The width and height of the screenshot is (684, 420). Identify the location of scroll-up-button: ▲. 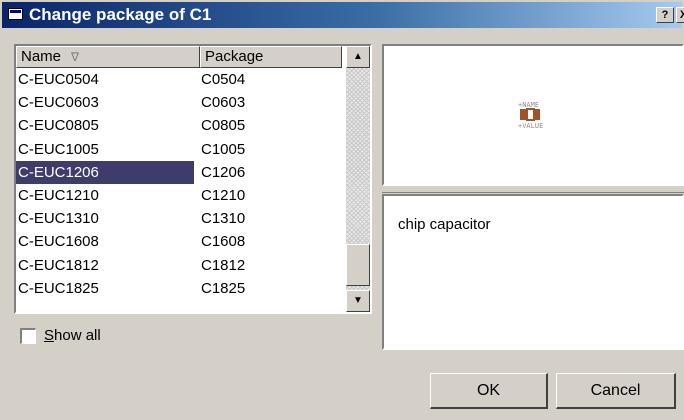
(358, 57).